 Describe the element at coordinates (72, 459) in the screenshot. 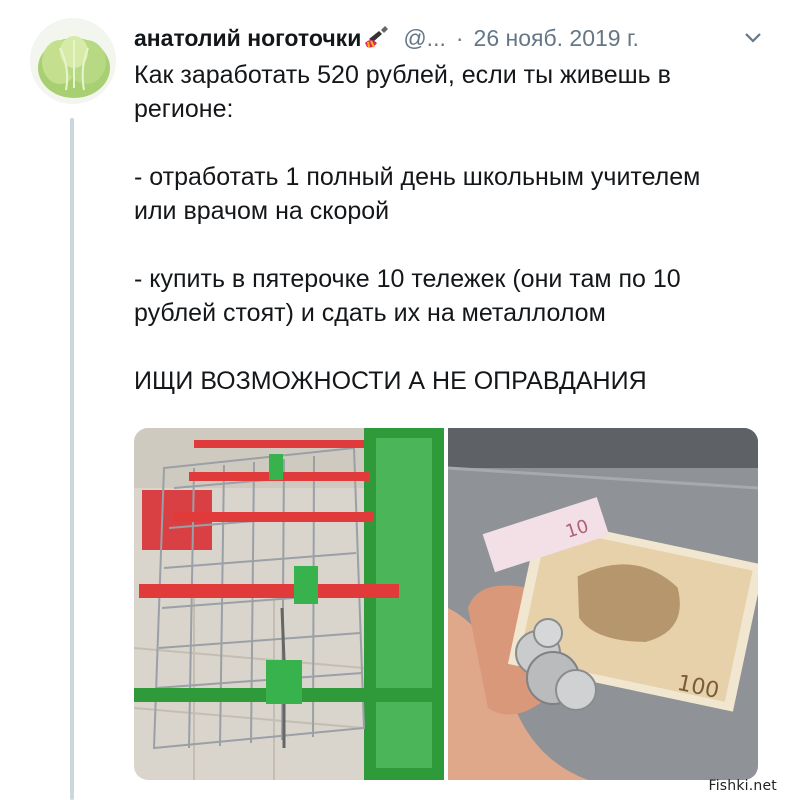

I see `thread-line` at that location.